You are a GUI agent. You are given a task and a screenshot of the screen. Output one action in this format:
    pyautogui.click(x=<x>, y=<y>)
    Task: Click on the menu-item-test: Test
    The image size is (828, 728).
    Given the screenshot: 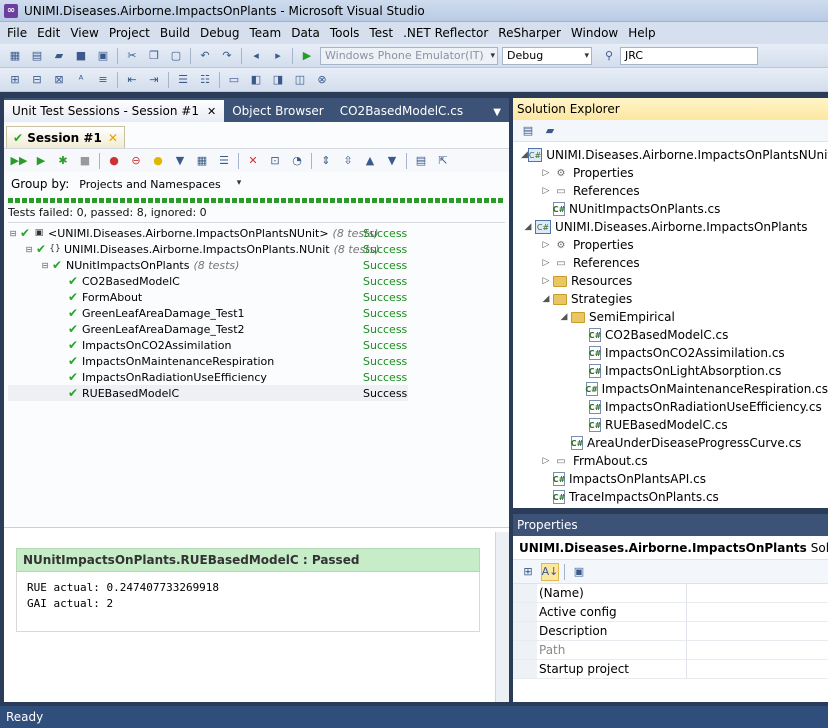 What is the action you would take?
    pyautogui.click(x=381, y=33)
    